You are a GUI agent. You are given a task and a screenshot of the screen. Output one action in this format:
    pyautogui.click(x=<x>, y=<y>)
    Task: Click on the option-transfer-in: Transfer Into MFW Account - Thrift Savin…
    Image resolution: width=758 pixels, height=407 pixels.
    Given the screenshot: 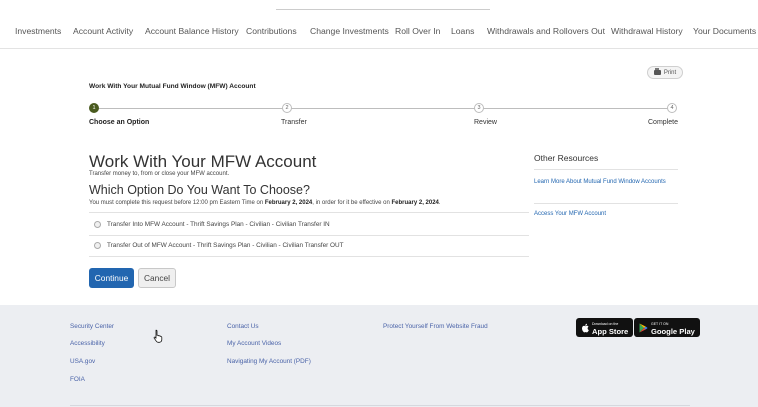 What is the action you would take?
    pyautogui.click(x=212, y=224)
    